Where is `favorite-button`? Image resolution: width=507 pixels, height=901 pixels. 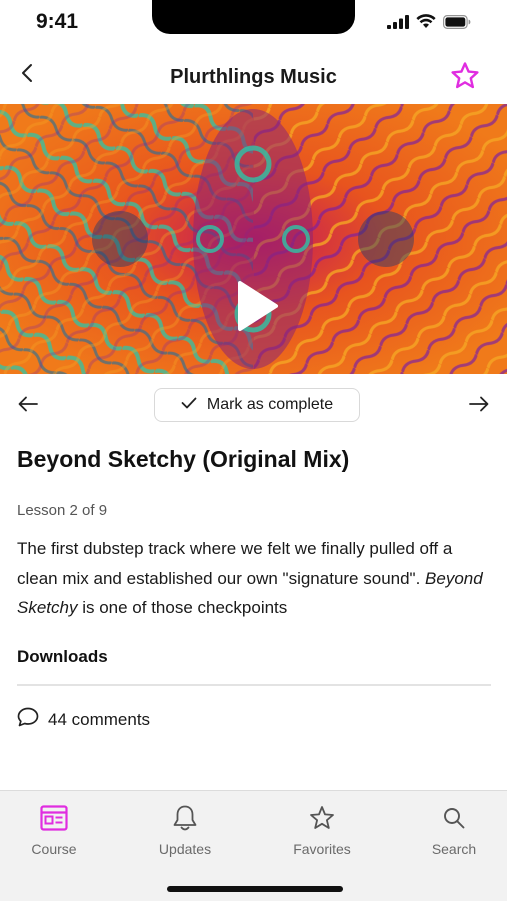
favorite-button is located at coordinates (465, 78).